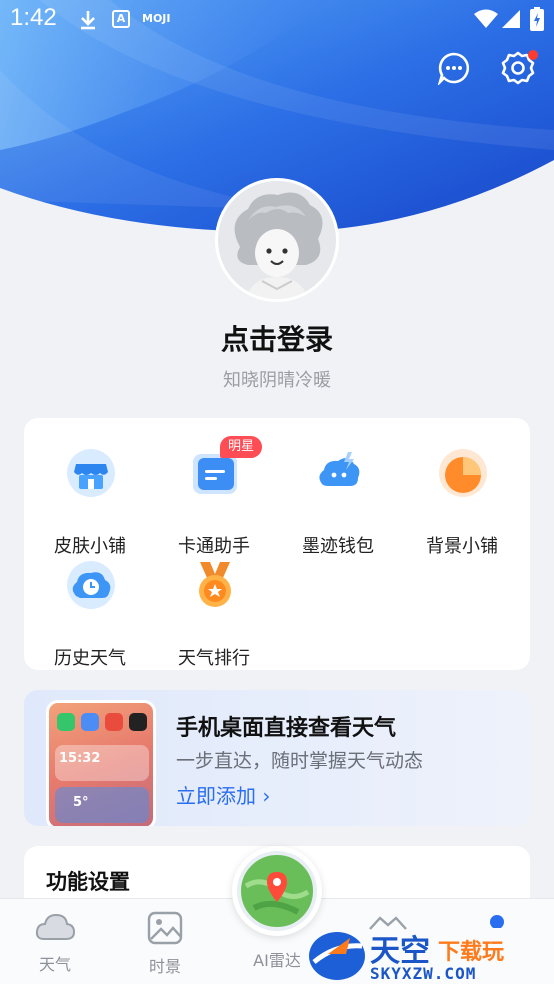  What do you see at coordinates (214, 502) in the screenshot?
I see `feature-cartoon-assistant: 卡通助手` at bounding box center [214, 502].